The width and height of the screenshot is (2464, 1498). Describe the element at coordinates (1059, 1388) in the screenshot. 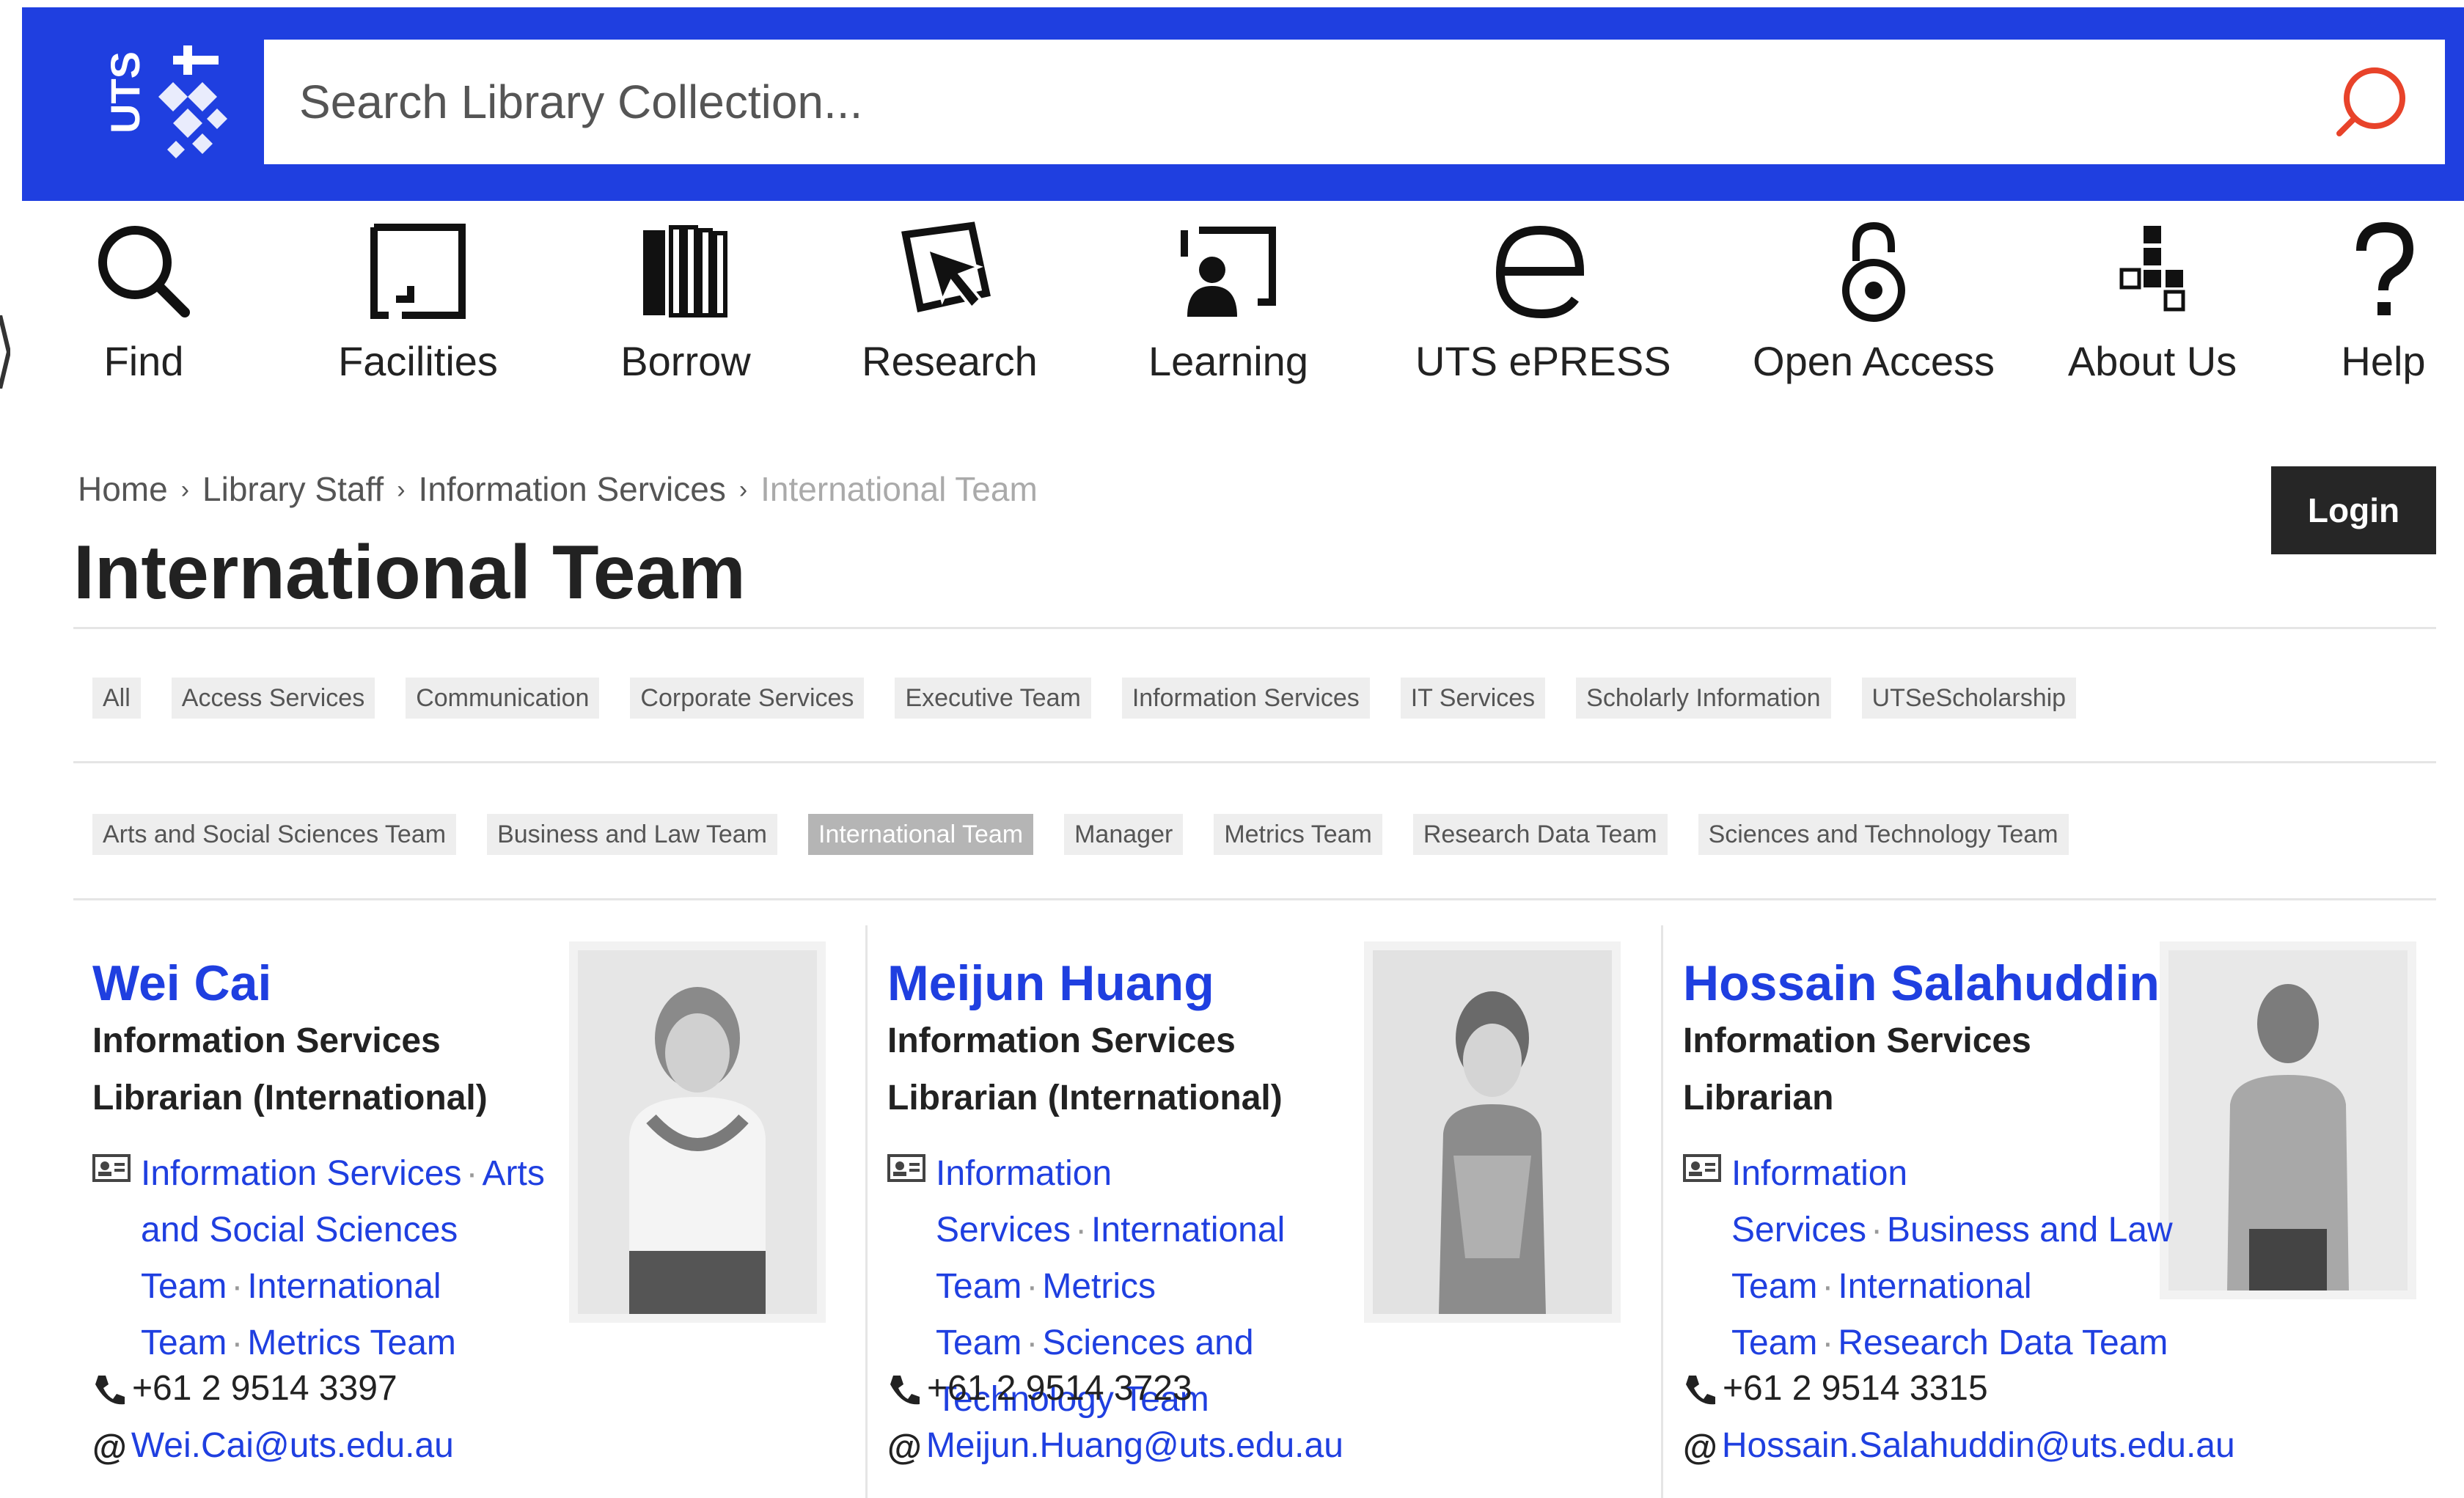

I see `phone-number: +61 2 9514 3723` at that location.